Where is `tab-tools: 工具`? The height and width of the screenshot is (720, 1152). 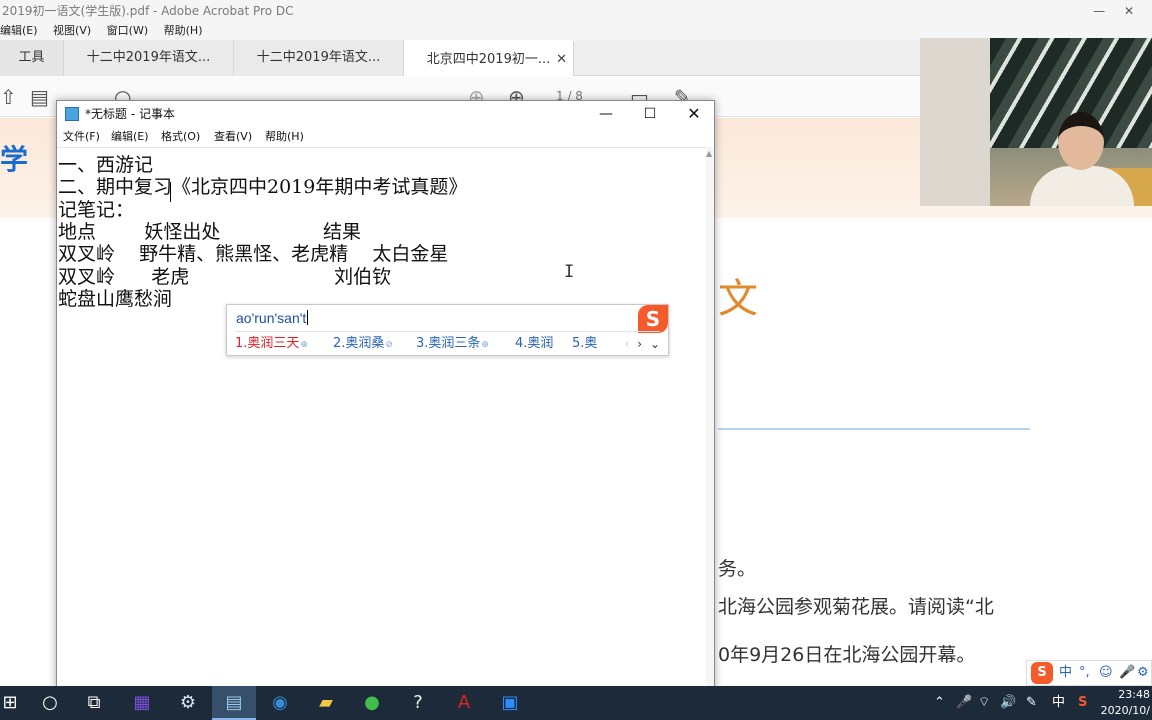 tab-tools: 工具 is located at coordinates (32, 58).